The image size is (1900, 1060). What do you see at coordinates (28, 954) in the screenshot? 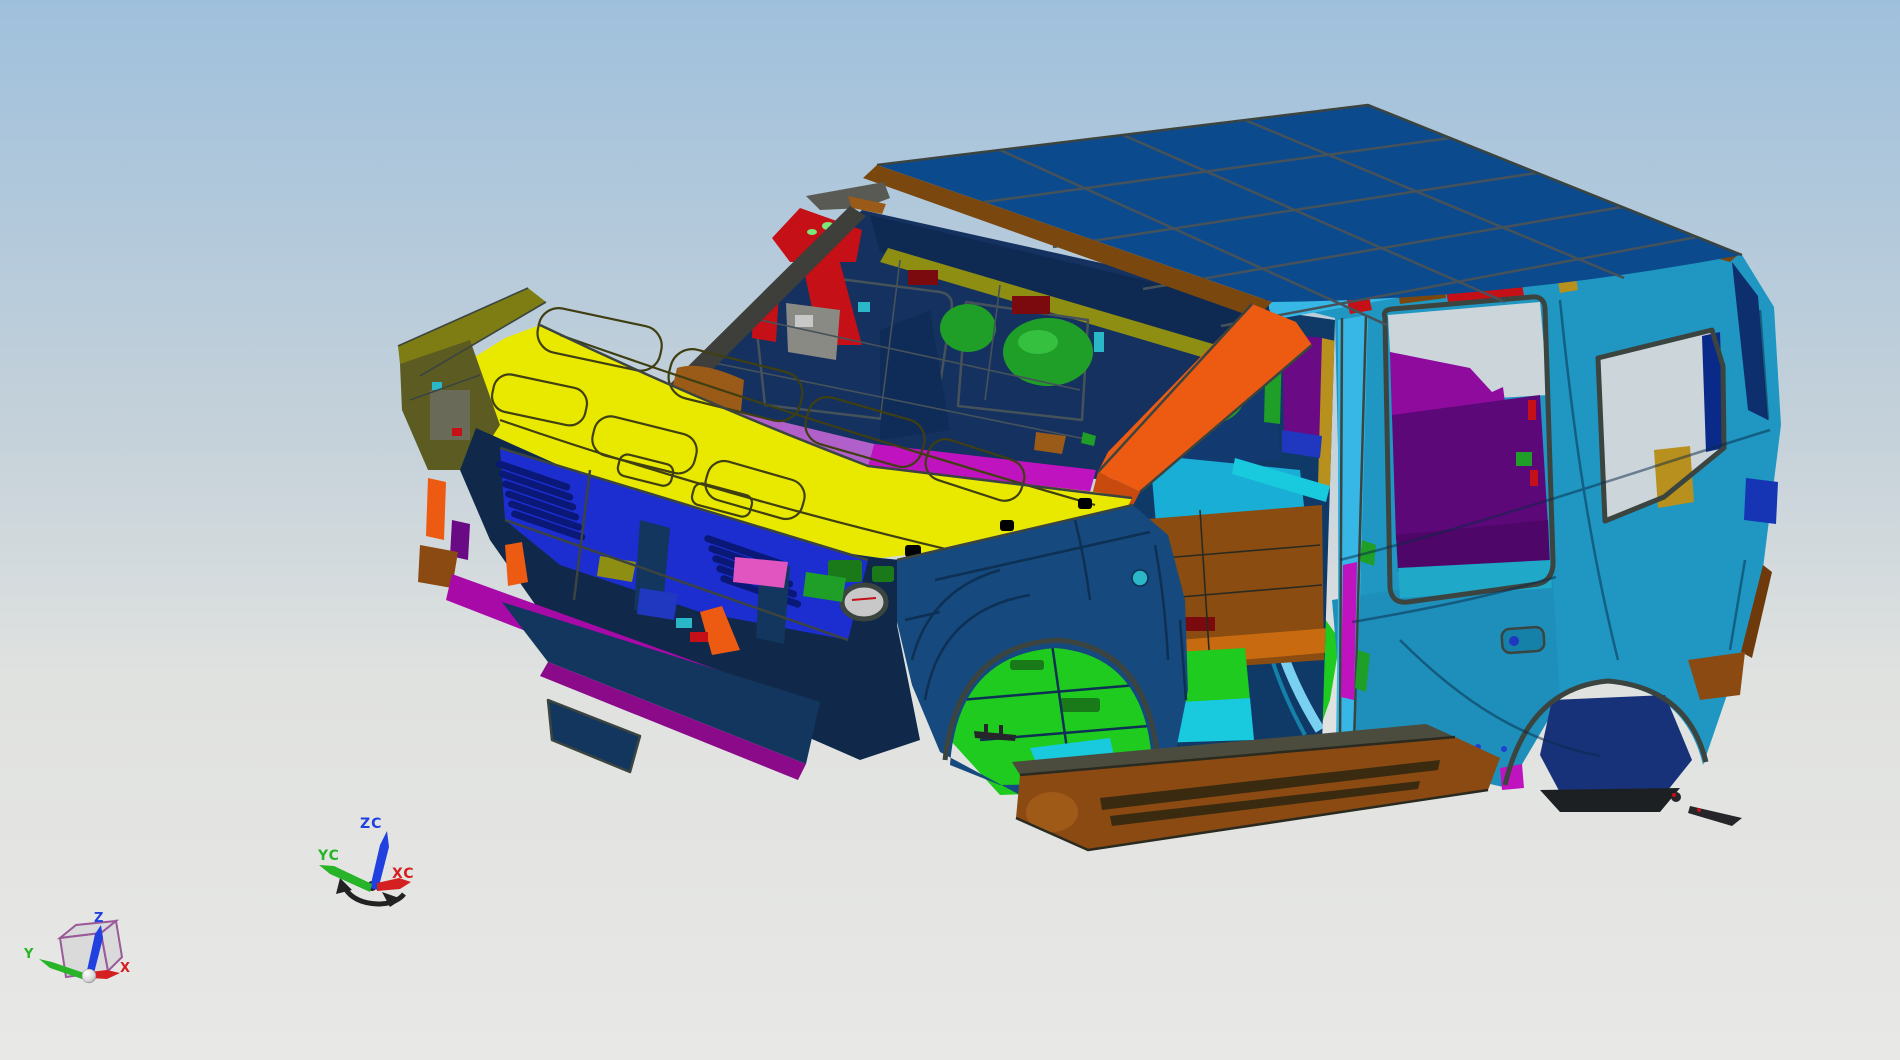
I see `view-y-label: Y` at bounding box center [28, 954].